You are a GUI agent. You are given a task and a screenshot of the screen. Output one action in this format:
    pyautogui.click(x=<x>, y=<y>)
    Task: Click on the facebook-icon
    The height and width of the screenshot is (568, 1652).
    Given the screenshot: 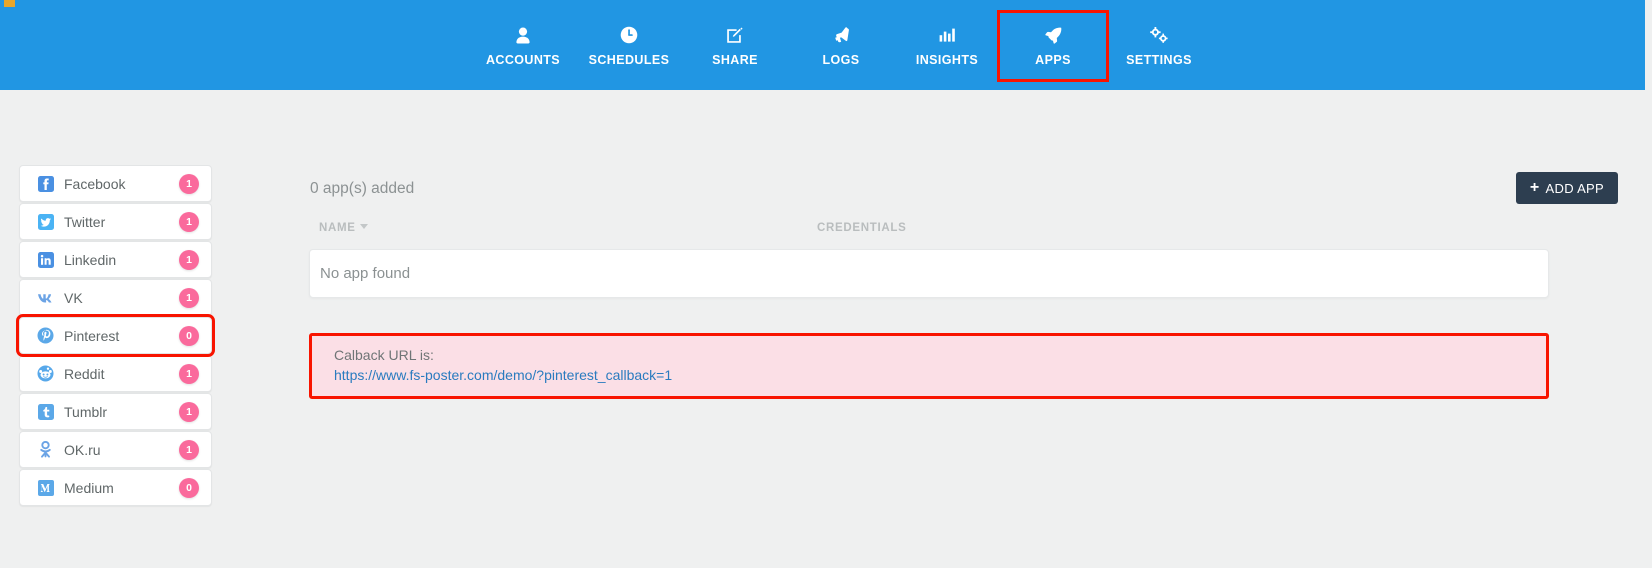 What is the action you would take?
    pyautogui.click(x=45, y=183)
    